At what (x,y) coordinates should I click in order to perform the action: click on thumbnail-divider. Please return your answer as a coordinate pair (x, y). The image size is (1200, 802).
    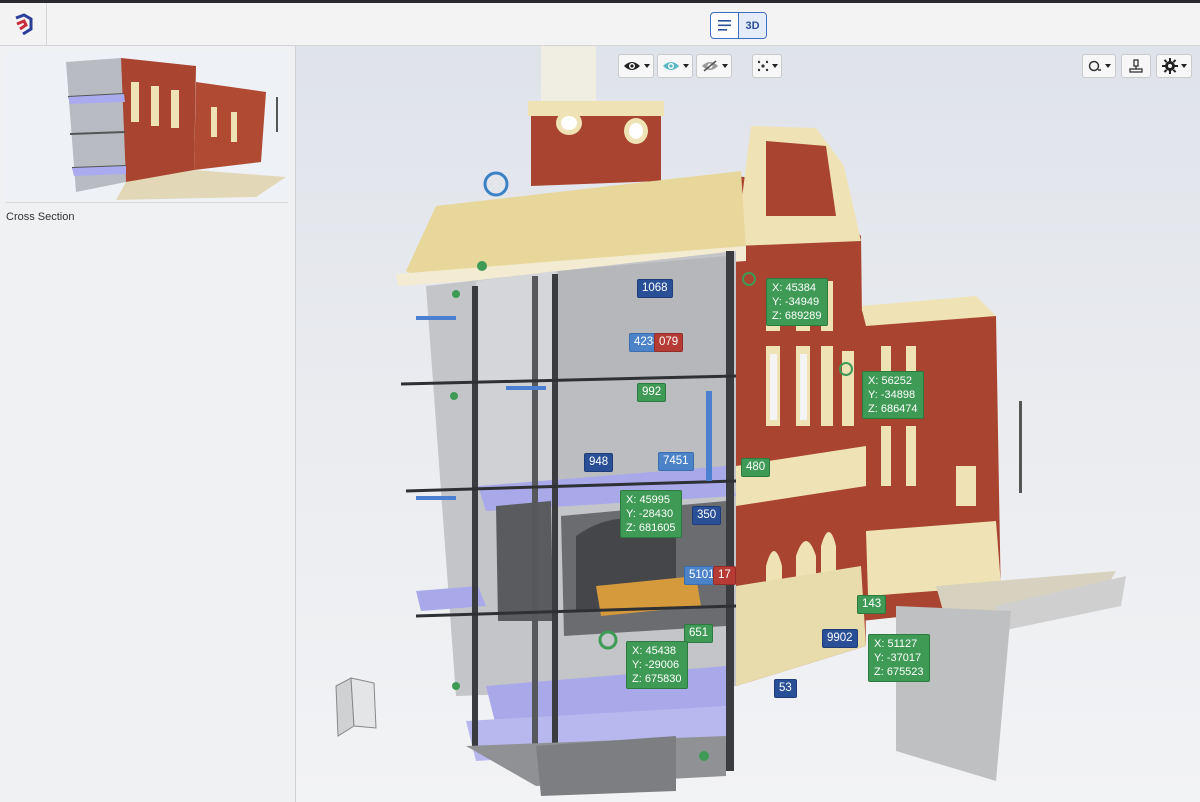
    Looking at the image, I should click on (147, 202).